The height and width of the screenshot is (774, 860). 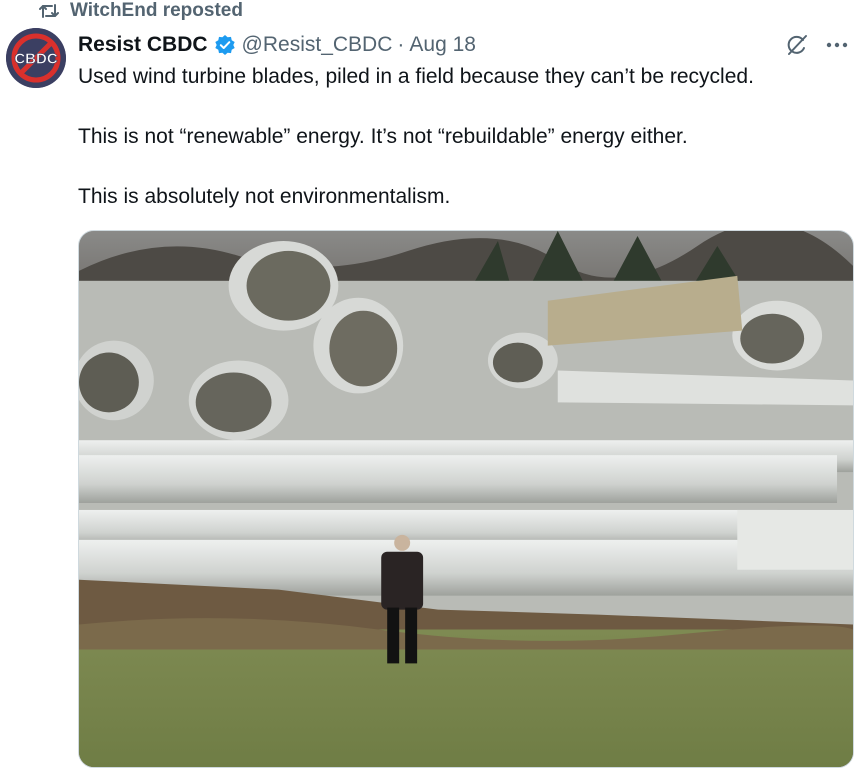 I want to click on avatar-text: CBDC, so click(x=35, y=59).